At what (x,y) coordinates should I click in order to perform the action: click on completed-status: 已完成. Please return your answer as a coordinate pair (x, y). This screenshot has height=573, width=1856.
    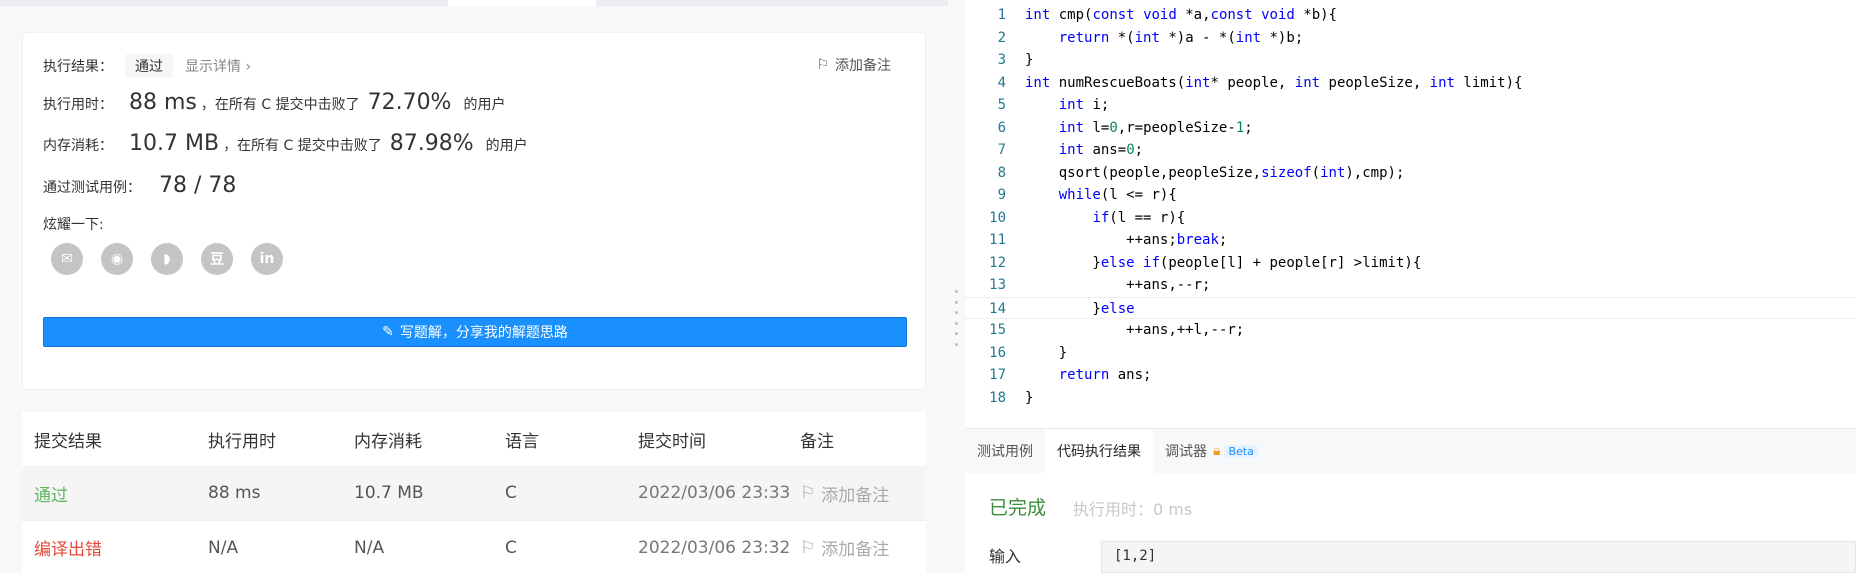
    Looking at the image, I should click on (1018, 508).